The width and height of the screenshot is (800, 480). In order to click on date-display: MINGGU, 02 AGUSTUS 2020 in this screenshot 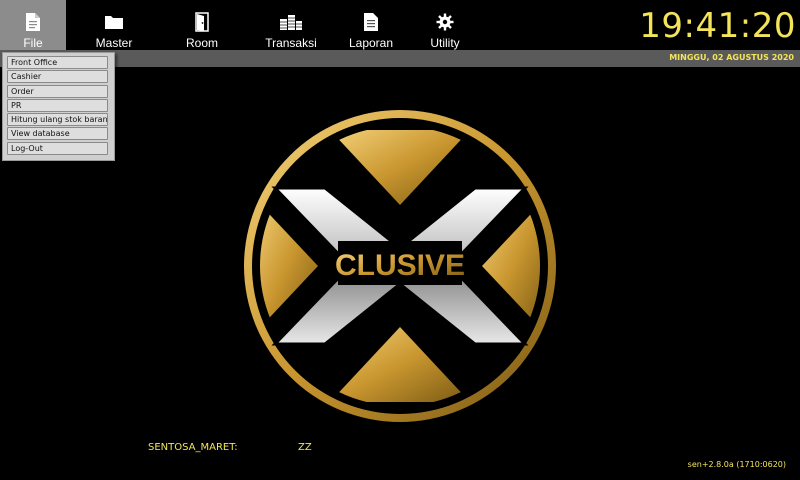, I will do `click(731, 57)`.